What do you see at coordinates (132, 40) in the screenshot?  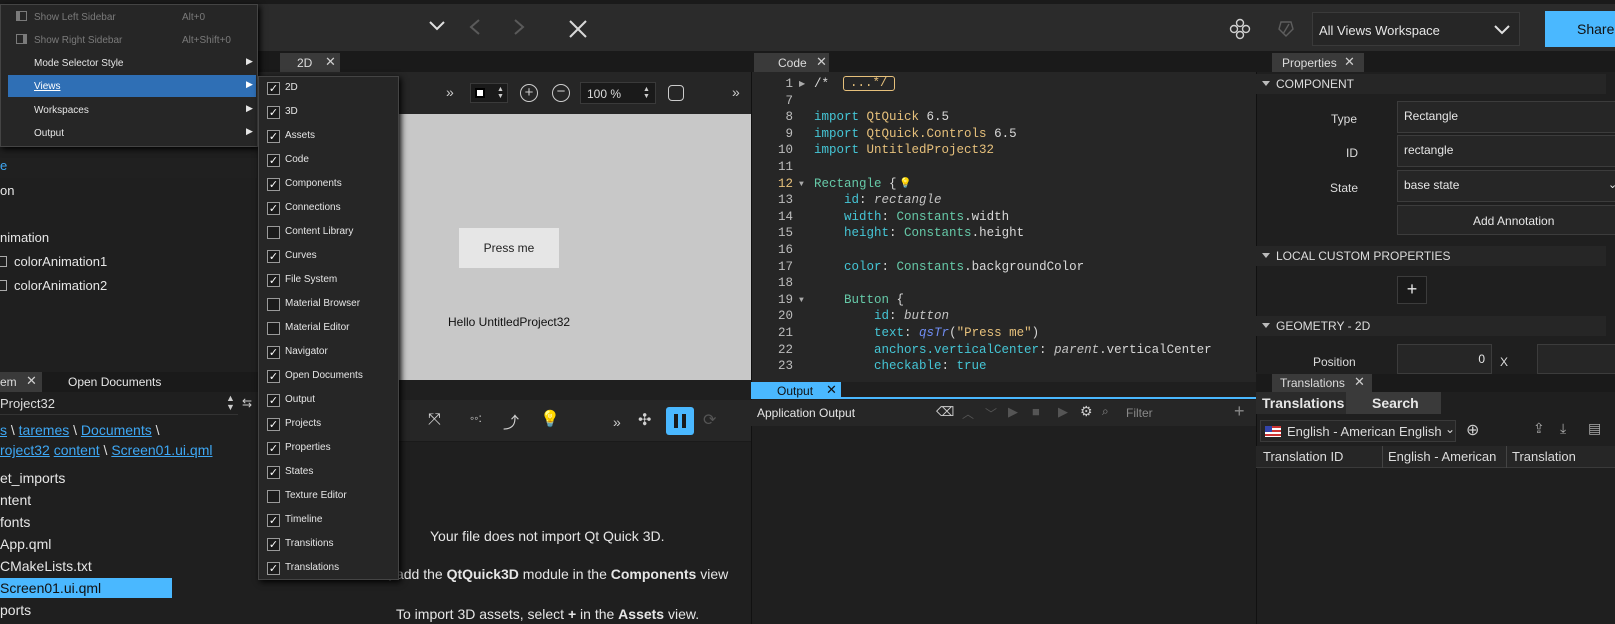 I see `menu-item-show-right-sidebar: Show Right Sidebar Alt+Shift+0` at bounding box center [132, 40].